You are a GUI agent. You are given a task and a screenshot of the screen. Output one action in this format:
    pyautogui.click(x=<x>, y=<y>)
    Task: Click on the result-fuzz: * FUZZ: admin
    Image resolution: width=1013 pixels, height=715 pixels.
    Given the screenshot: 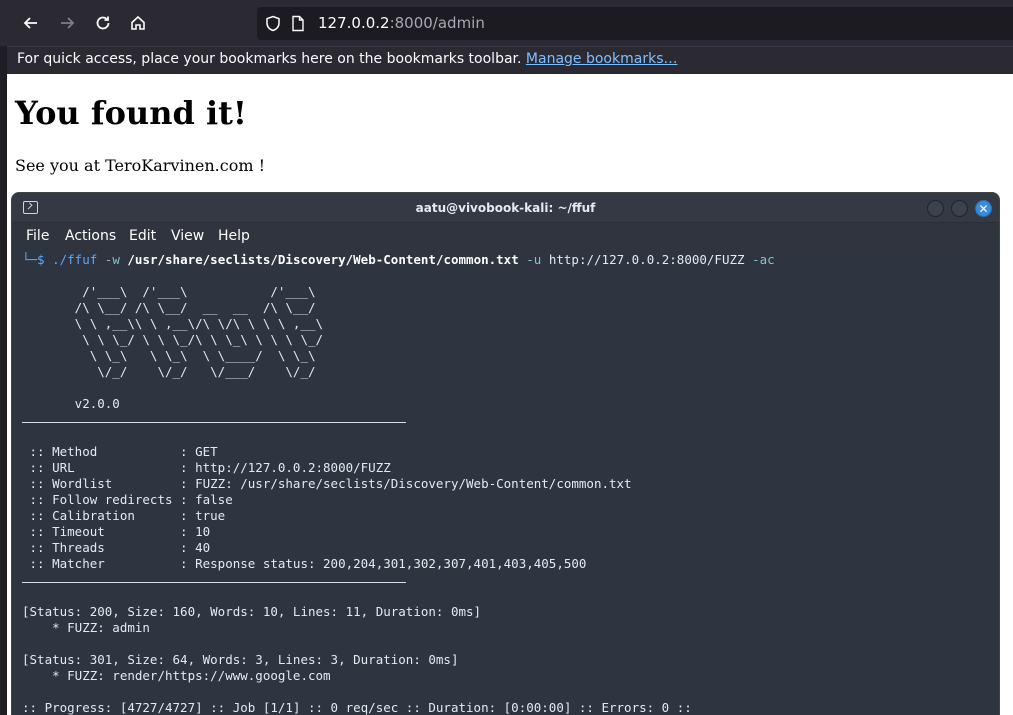 What is the action you would take?
    pyautogui.click(x=86, y=627)
    